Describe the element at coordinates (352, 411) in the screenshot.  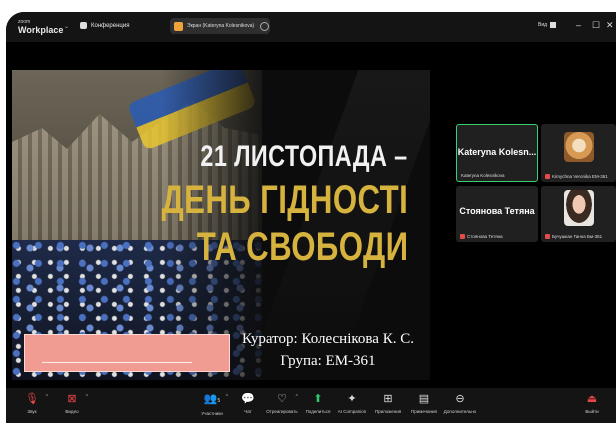
I see `ai-companion-label: AI Companion` at that location.